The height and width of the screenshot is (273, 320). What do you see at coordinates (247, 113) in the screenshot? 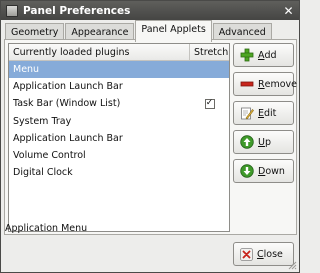
I see `edit-icon` at bounding box center [247, 113].